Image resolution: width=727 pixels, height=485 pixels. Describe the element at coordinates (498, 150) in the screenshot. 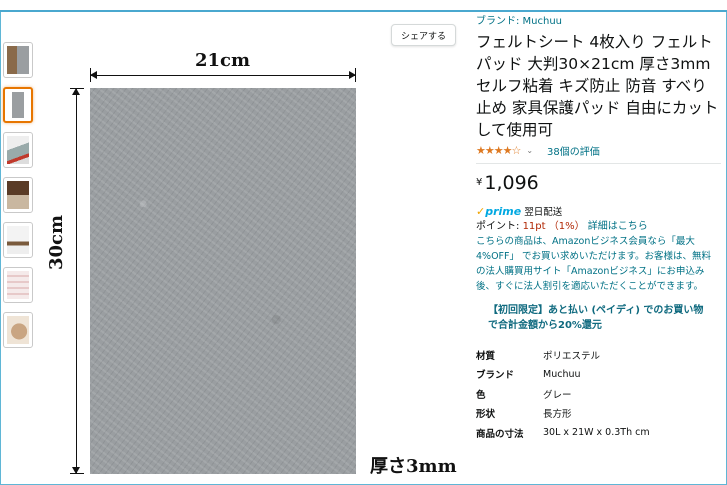

I see `star-rating-icon: ★★★★☆` at that location.